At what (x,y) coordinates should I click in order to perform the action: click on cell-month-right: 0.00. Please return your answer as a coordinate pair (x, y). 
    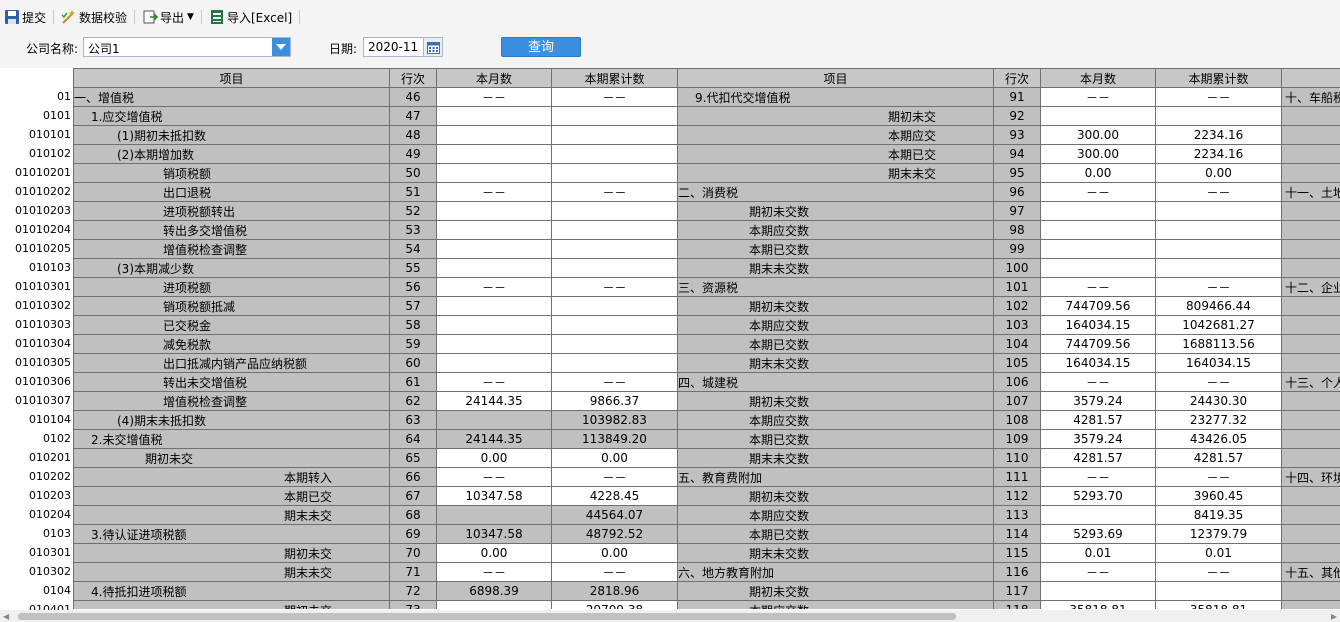
    Looking at the image, I should click on (1098, 173).